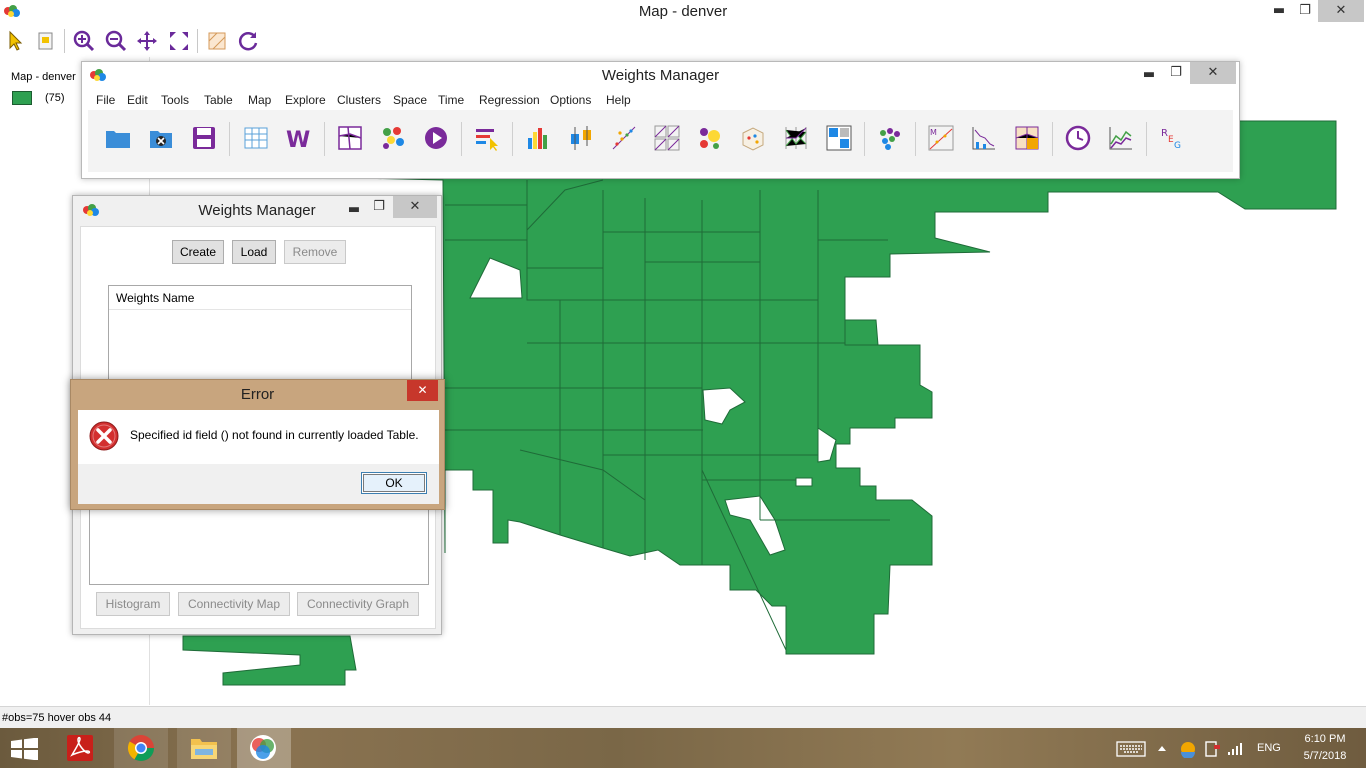 The image size is (1366, 768). What do you see at coordinates (890, 138) in the screenshot?
I see `cluster-points-icon` at bounding box center [890, 138].